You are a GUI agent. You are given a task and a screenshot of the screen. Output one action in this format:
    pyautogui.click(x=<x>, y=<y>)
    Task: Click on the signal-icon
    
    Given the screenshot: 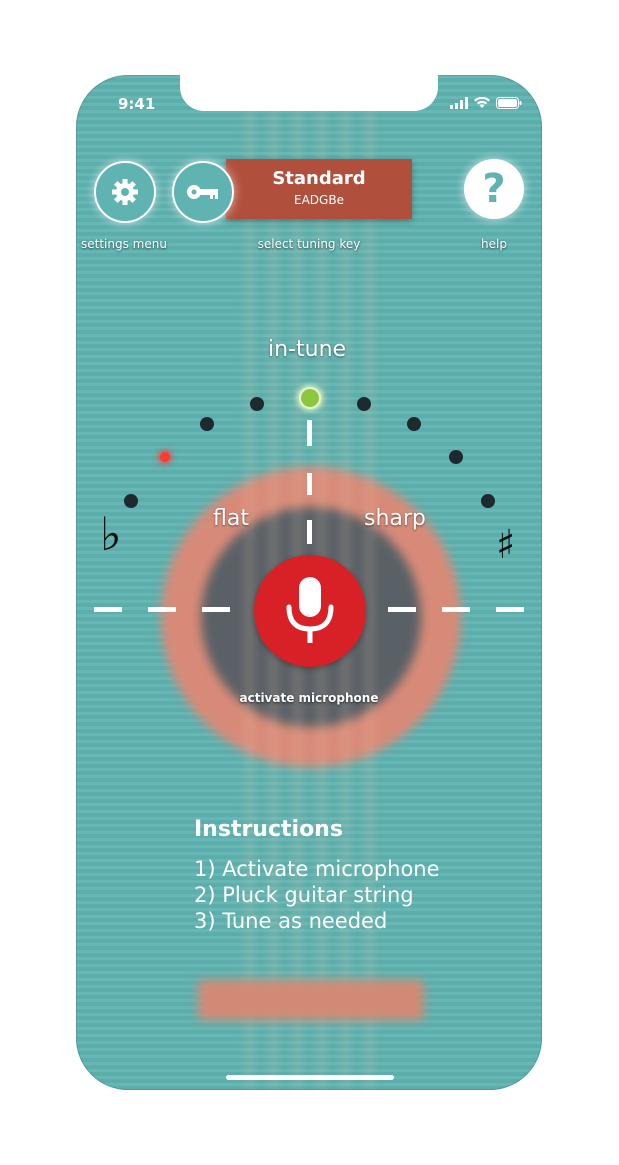 What is the action you would take?
    pyautogui.click(x=459, y=103)
    